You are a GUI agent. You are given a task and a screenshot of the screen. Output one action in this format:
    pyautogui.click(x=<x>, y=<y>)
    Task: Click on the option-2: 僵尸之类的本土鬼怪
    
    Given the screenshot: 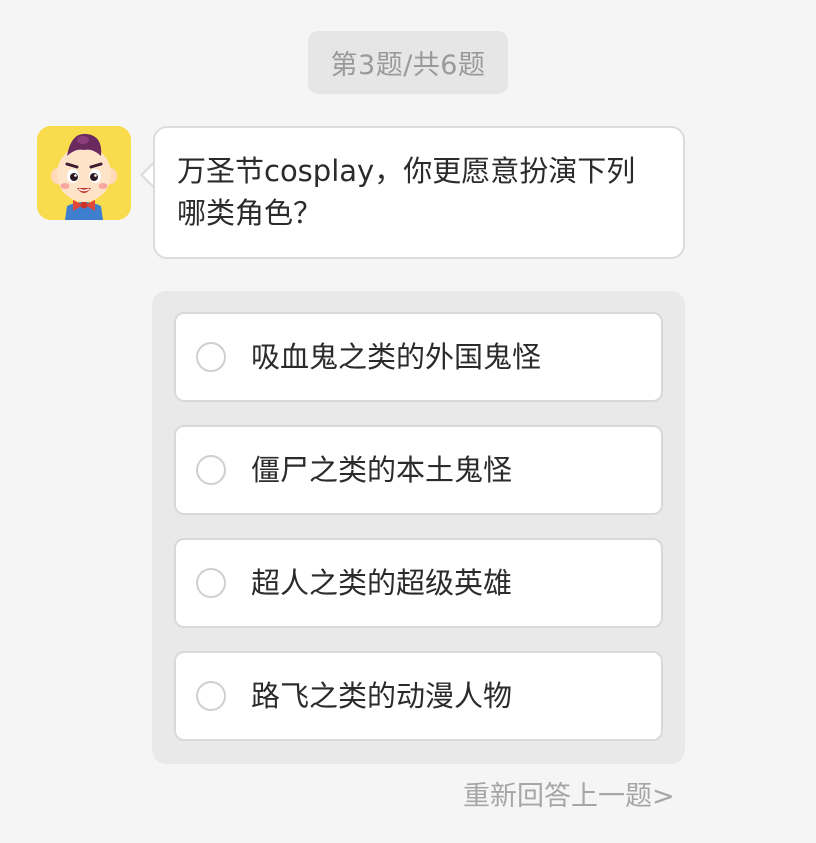 What is the action you would take?
    pyautogui.click(x=418, y=470)
    